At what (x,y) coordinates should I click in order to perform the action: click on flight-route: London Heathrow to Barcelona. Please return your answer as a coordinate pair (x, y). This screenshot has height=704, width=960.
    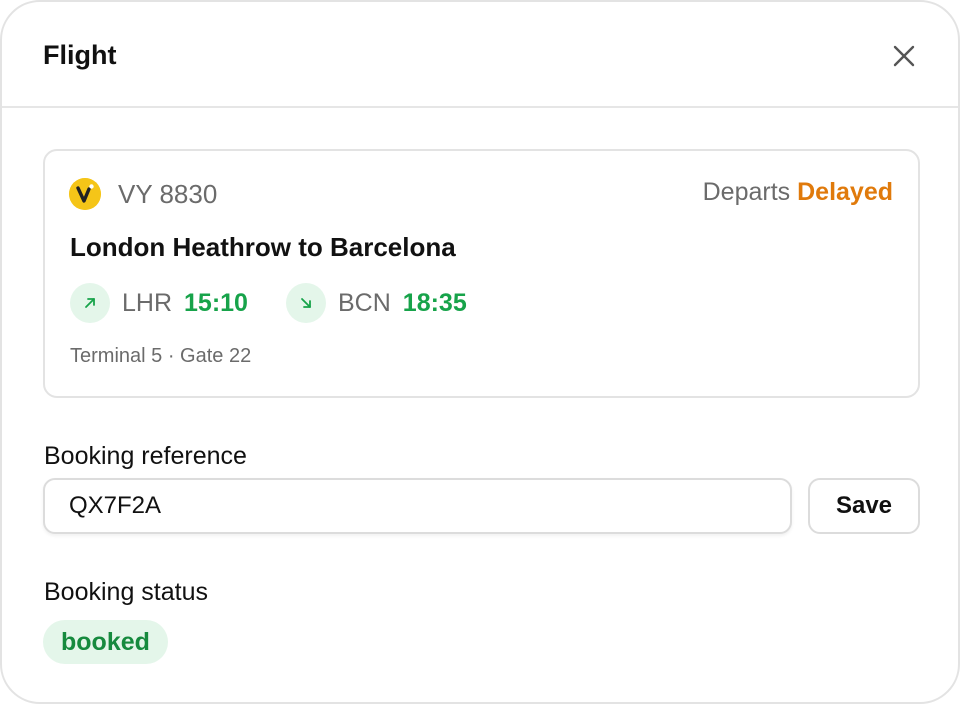
    Looking at the image, I should click on (263, 247).